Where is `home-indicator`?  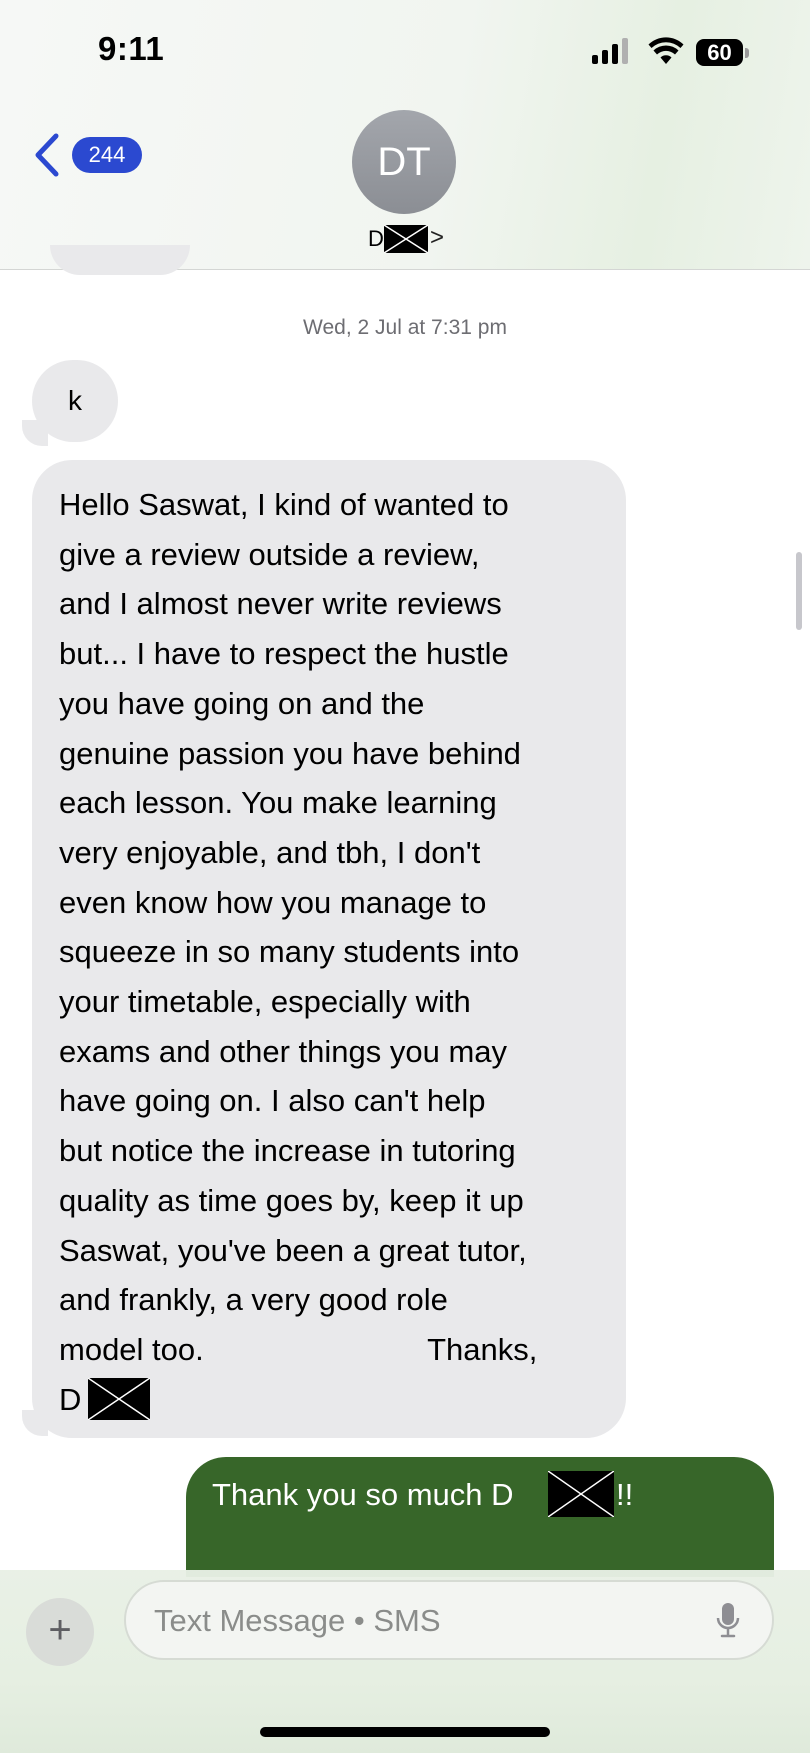
home-indicator is located at coordinates (405, 1732).